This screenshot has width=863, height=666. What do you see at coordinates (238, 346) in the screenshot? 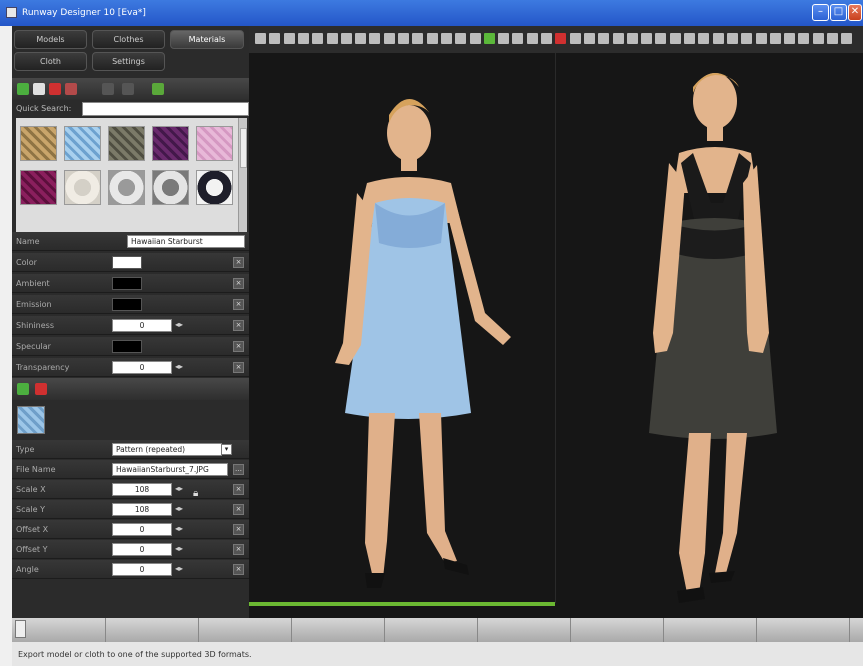
I see `specular-reset-button: ×` at bounding box center [238, 346].